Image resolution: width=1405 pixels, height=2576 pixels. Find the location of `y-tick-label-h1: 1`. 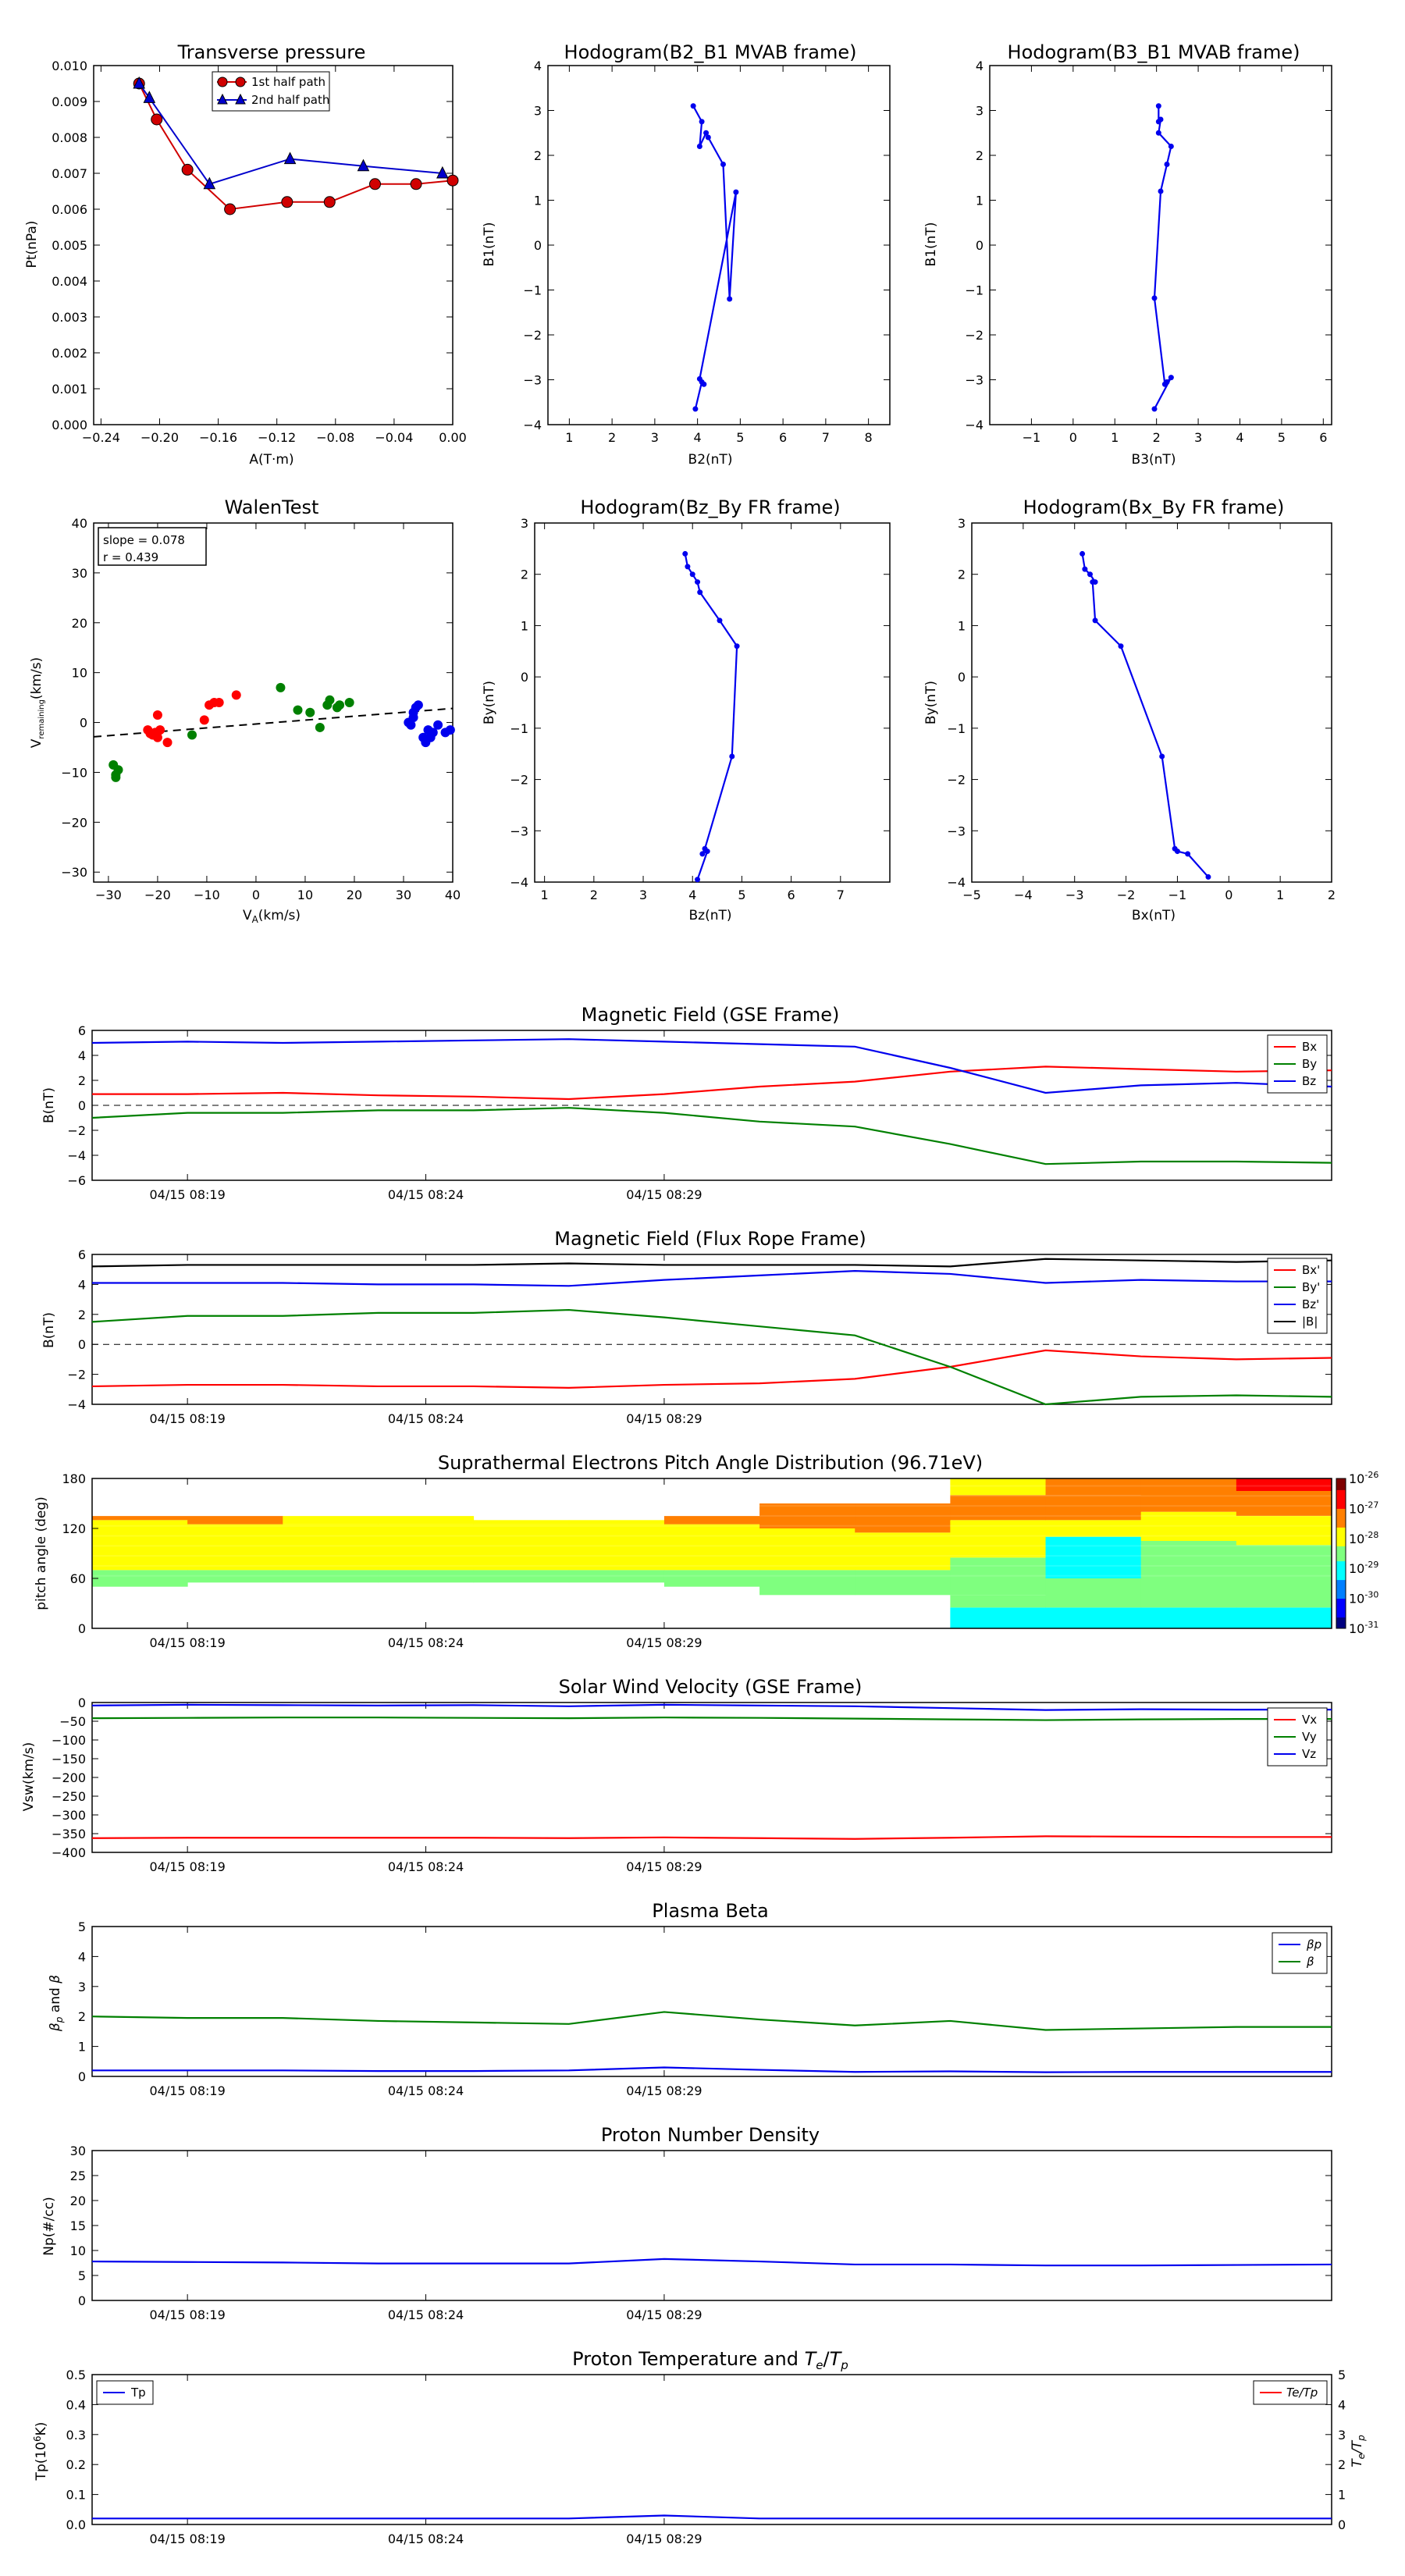

y-tick-label-h1: 1 is located at coordinates (538, 201).